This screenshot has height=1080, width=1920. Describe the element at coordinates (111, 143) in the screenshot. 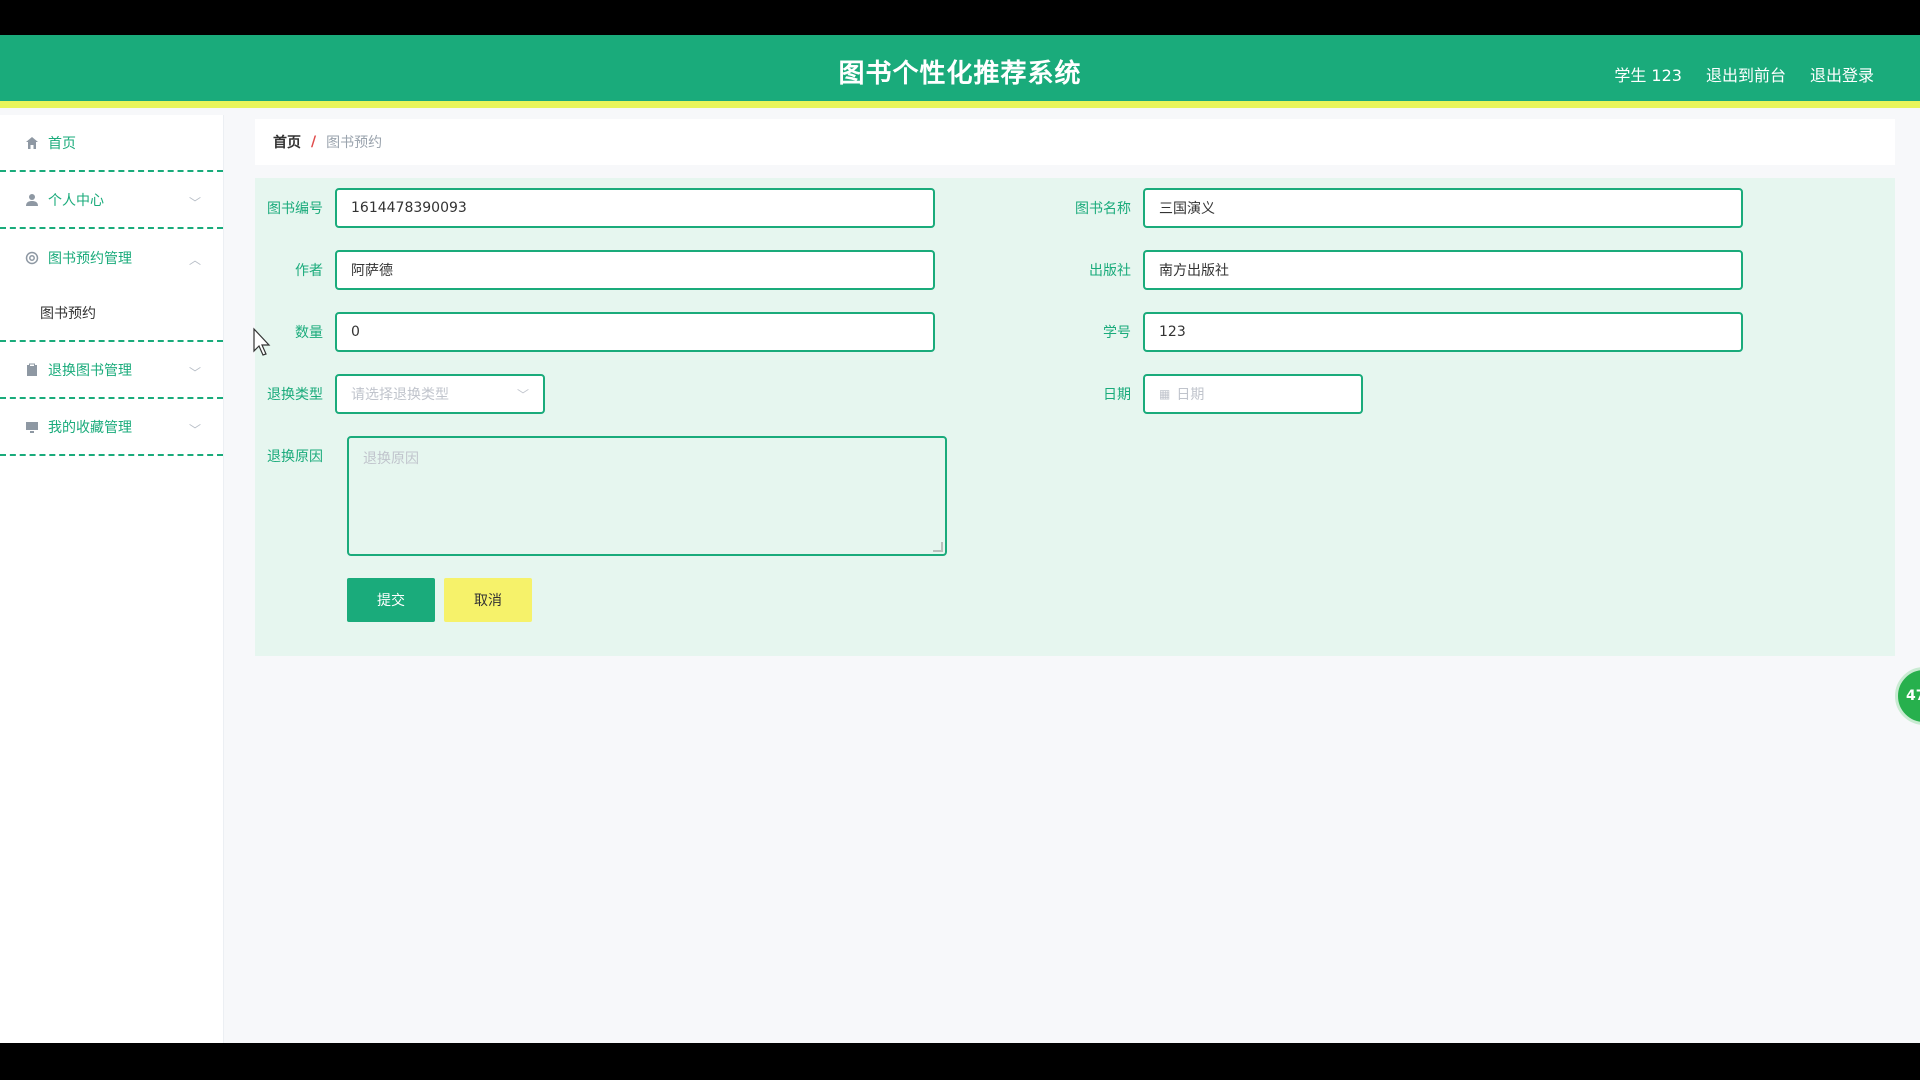

I see `sidebar-item-home: 首页` at that location.